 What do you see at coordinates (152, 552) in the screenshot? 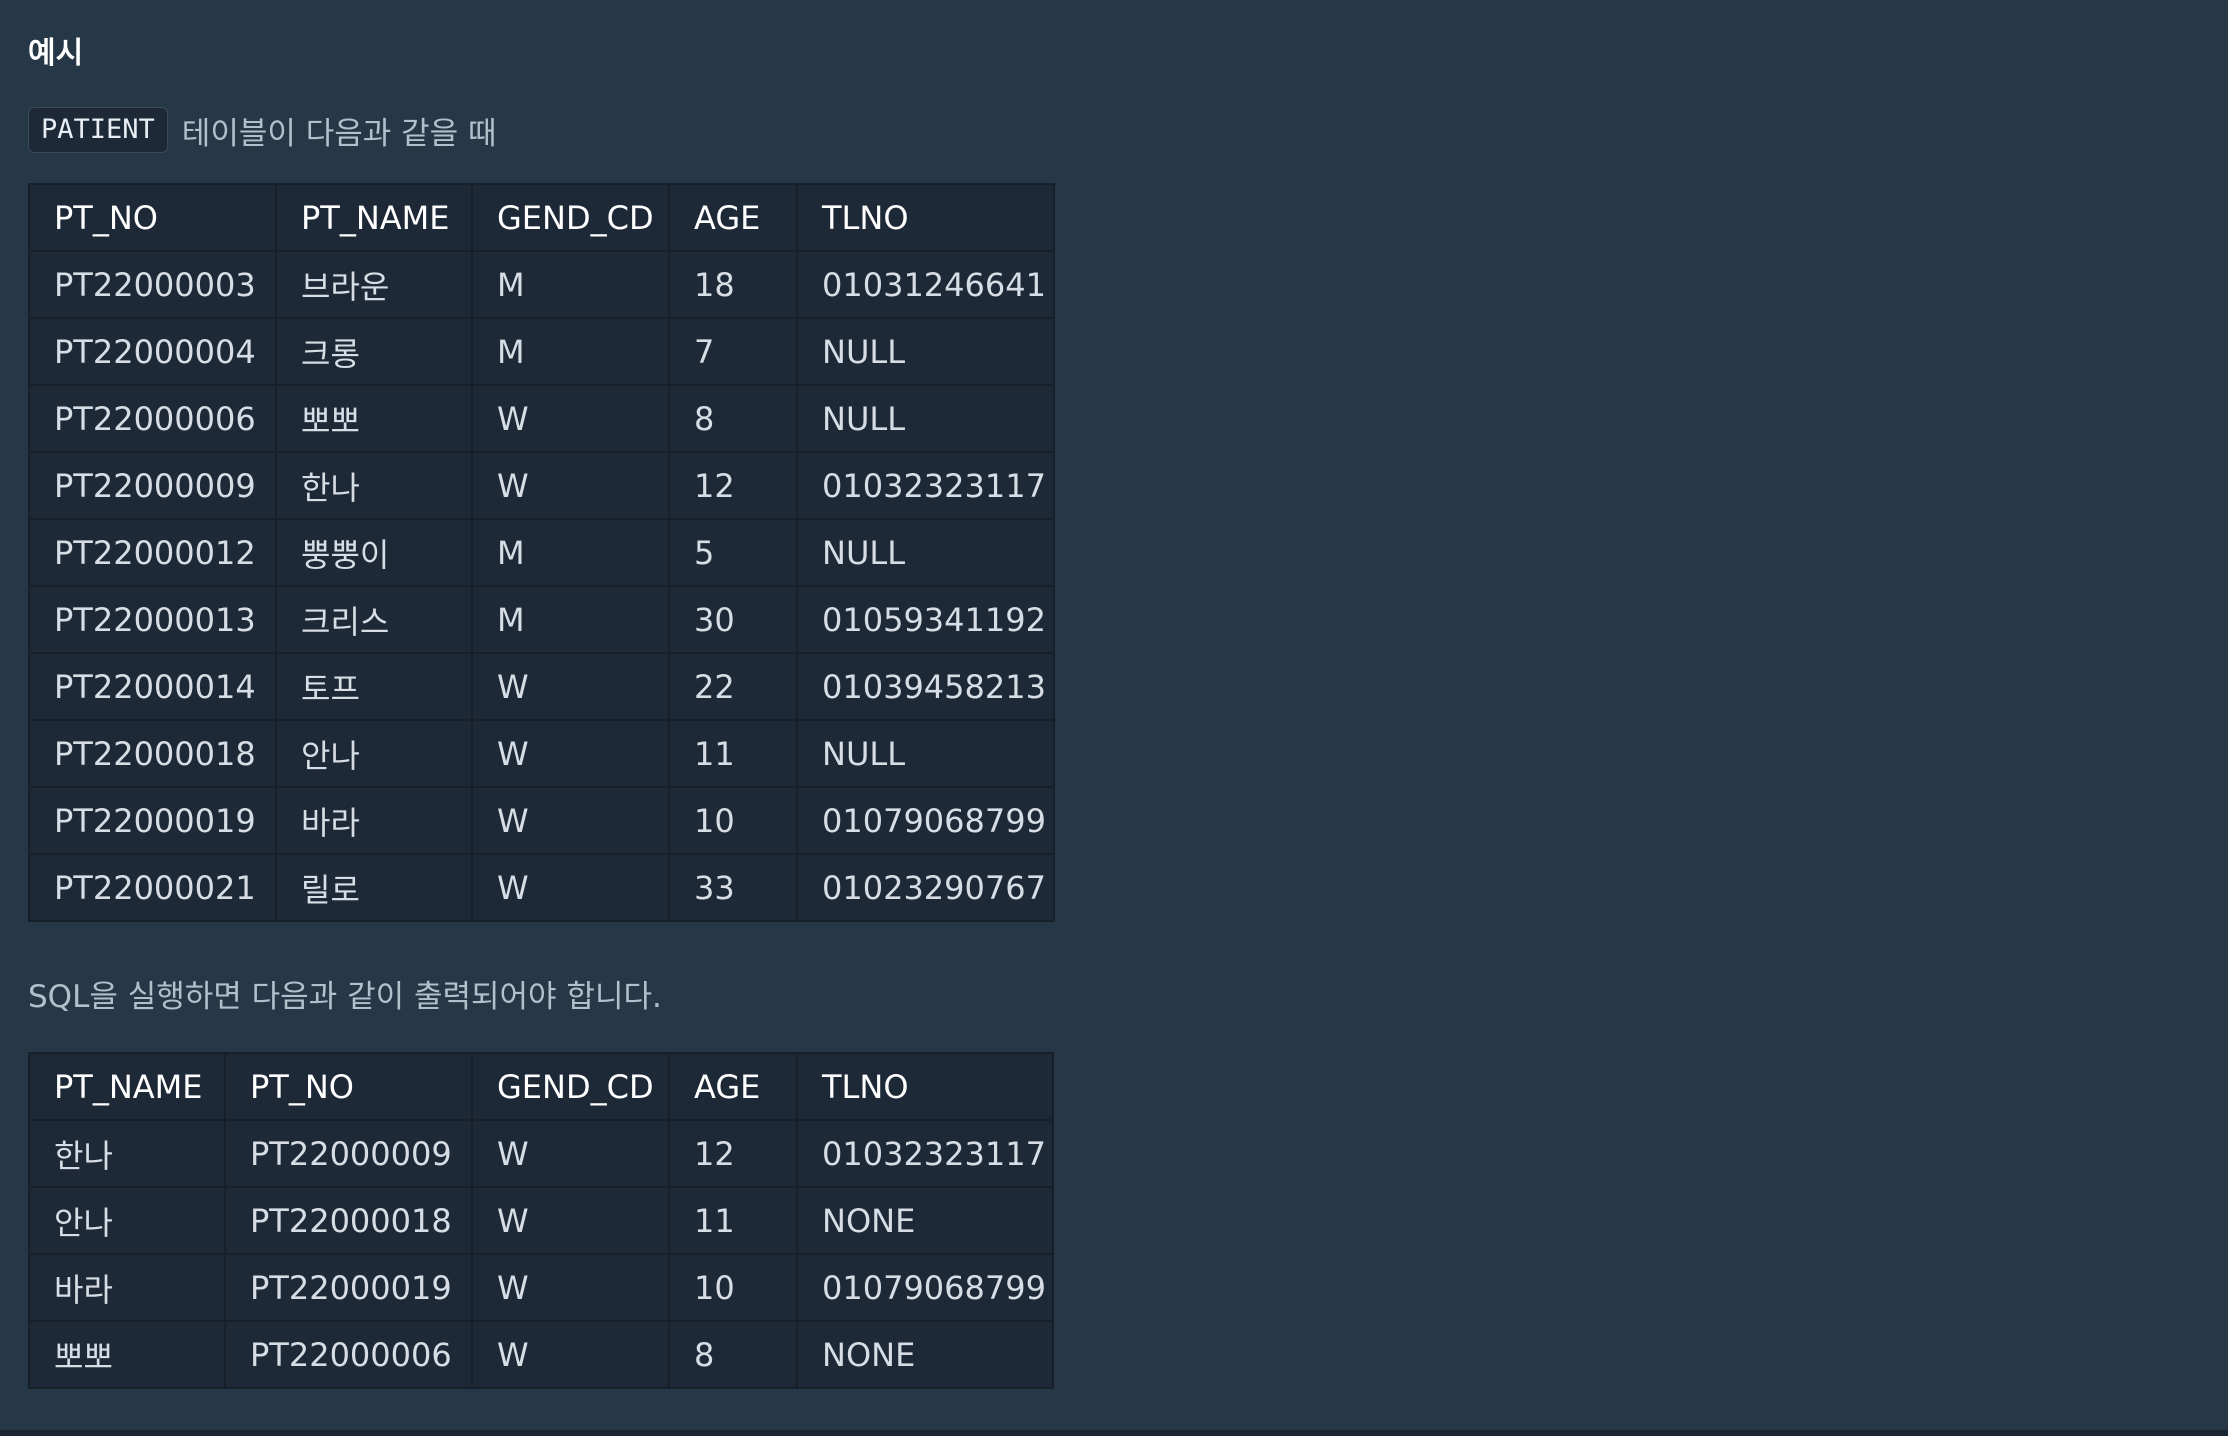
I see `cell-pt-no: PT22000012` at bounding box center [152, 552].